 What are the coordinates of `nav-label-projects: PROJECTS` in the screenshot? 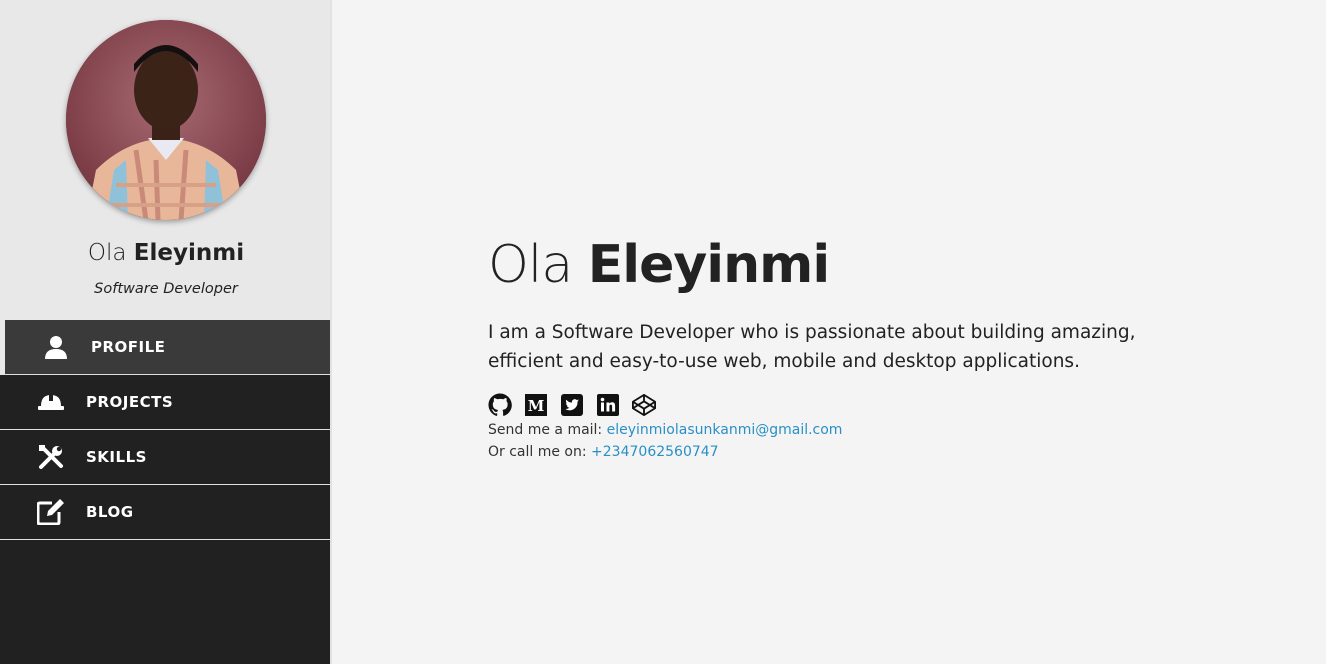 It's located at (130, 402).